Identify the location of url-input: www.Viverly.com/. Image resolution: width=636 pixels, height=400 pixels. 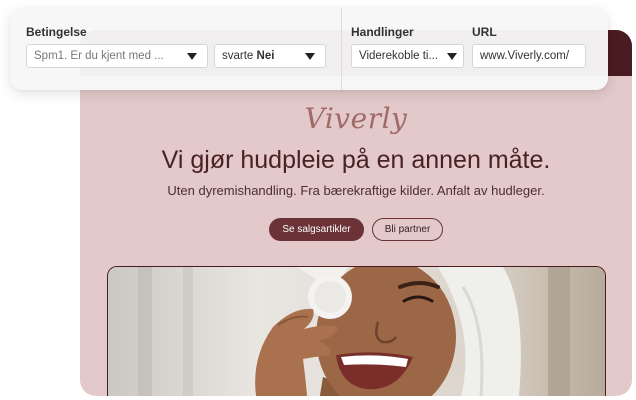
(529, 56).